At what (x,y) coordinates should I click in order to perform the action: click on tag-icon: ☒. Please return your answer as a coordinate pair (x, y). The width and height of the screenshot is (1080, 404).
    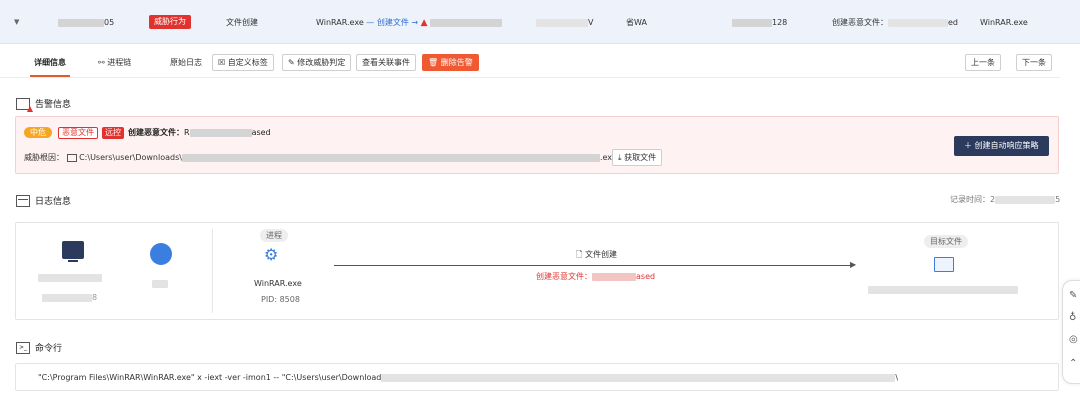
    Looking at the image, I should click on (222, 62).